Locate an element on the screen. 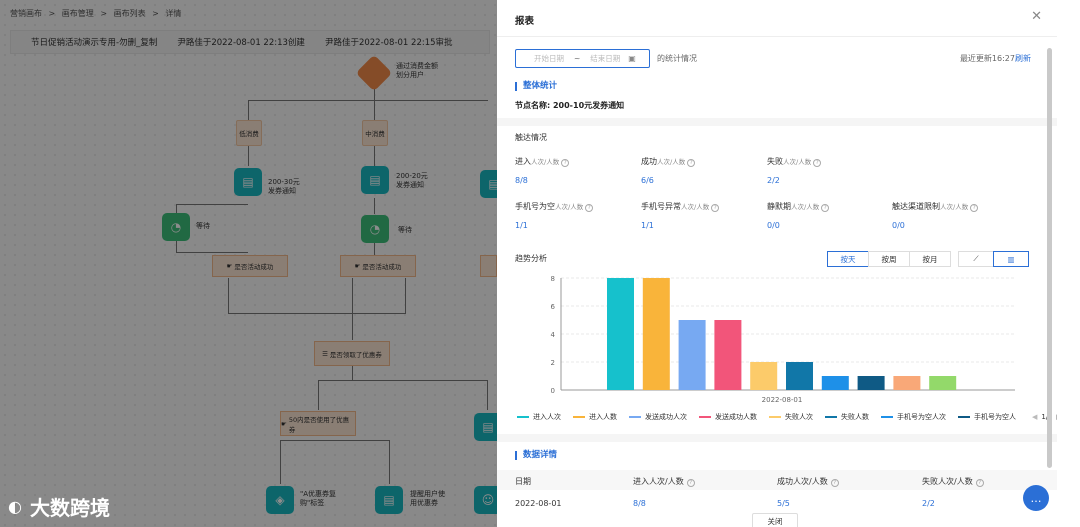 Image resolution: width=1080 pixels, height=527 pixels. end-date-input: 结束日期 is located at coordinates (605, 58).